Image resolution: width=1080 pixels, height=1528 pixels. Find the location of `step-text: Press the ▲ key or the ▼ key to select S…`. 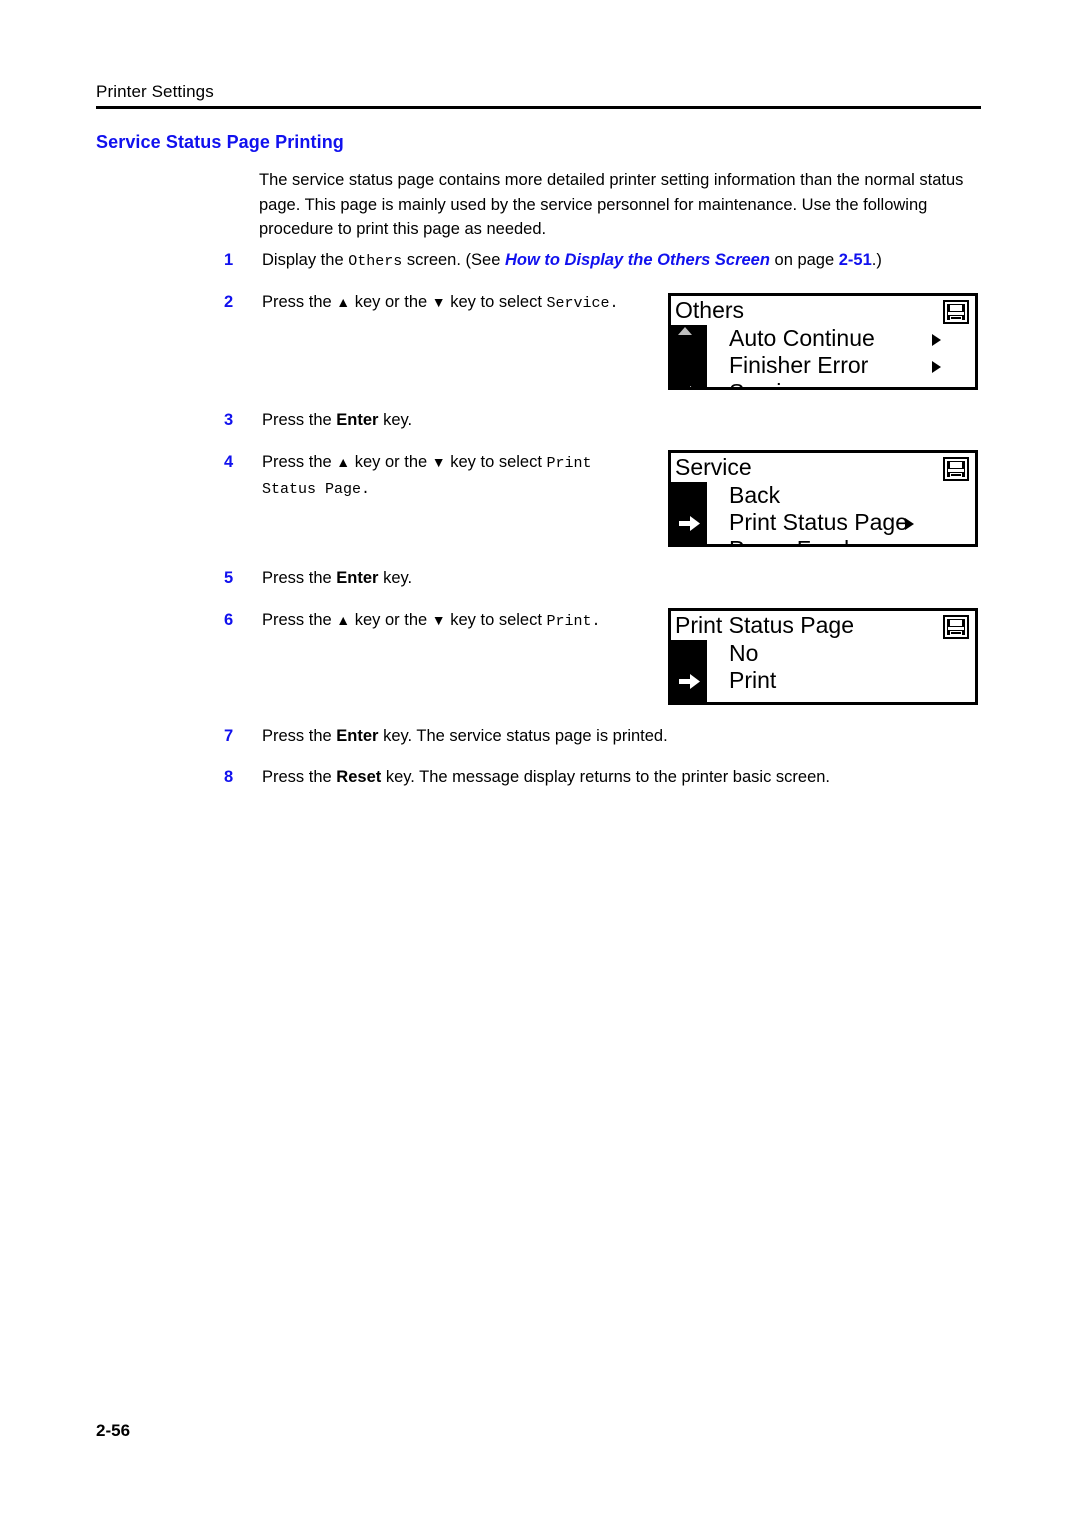

step-text: Press the ▲ key or the ▼ key to select S… is located at coordinates (458, 303).